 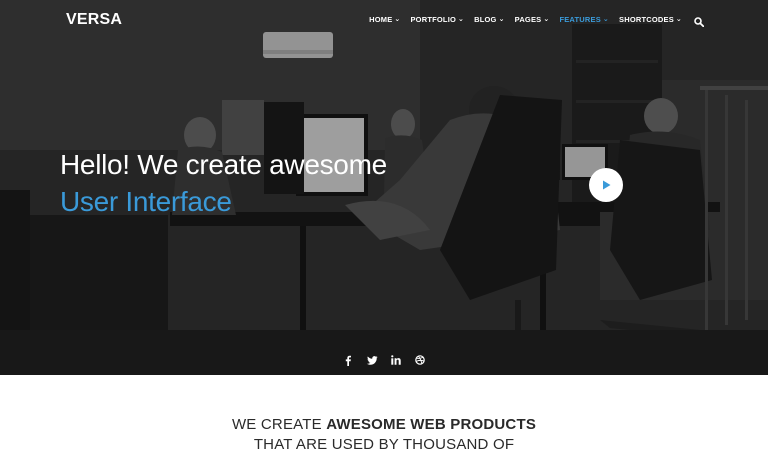 I want to click on social-links, so click(x=384, y=360).